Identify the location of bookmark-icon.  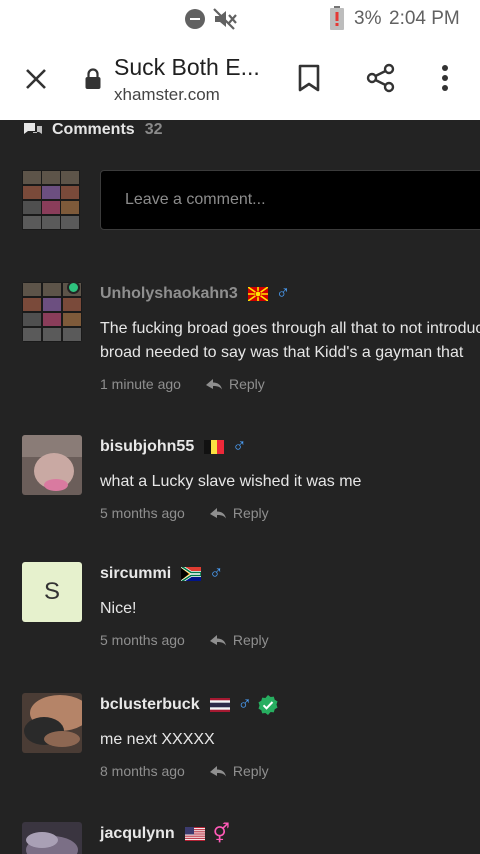
(309, 78).